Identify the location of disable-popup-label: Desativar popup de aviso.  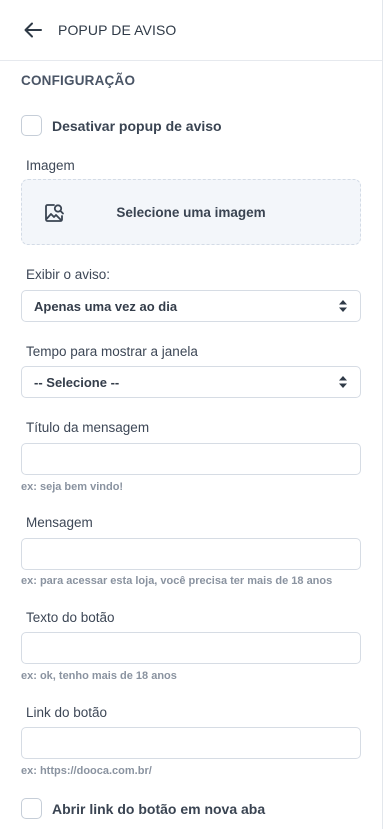
(137, 125).